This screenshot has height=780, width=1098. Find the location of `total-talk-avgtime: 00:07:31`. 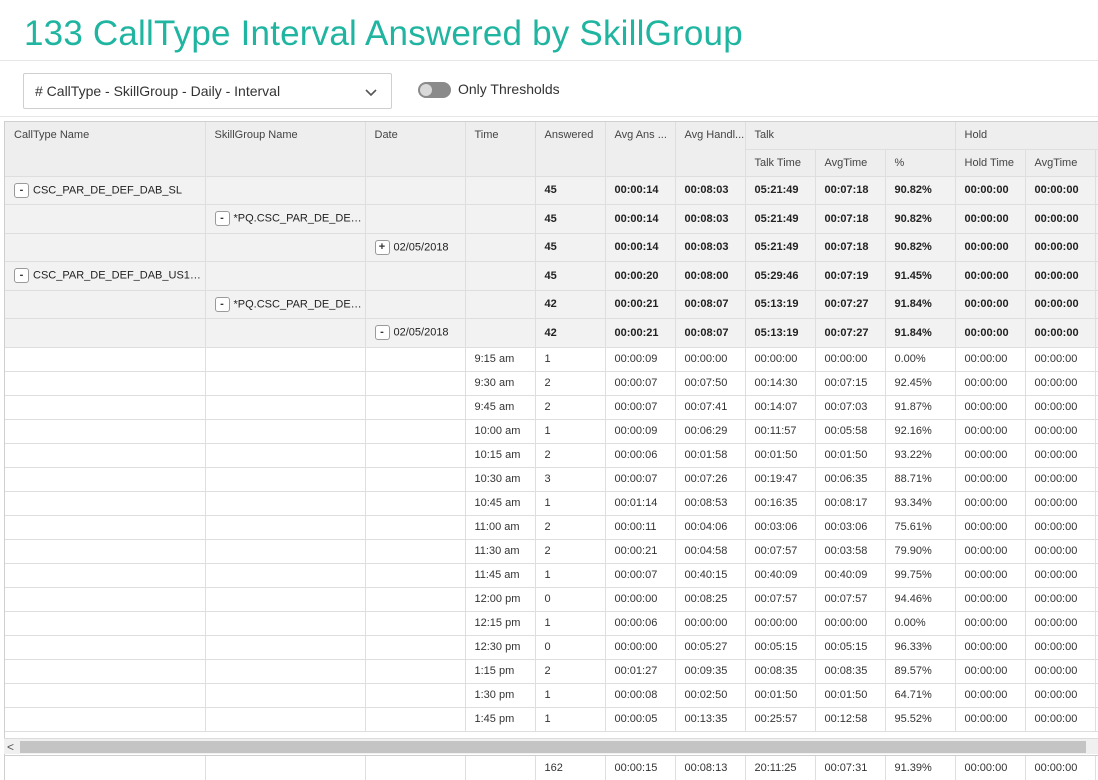

total-talk-avgtime: 00:07:31 is located at coordinates (850, 768).